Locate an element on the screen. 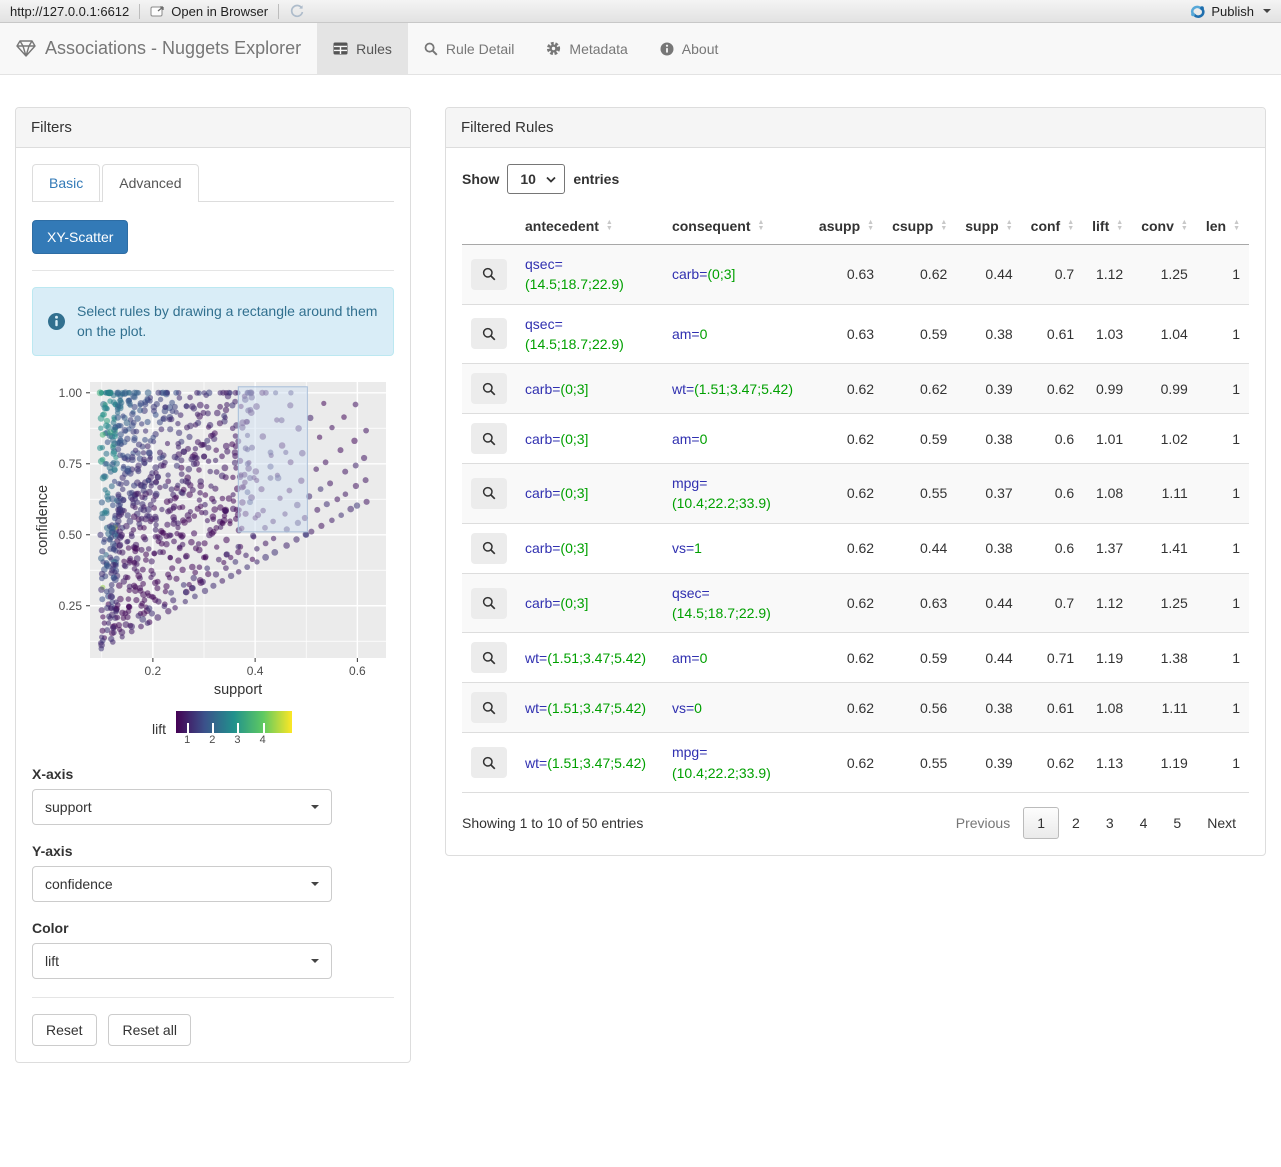  pagination-previous: Previous is located at coordinates (983, 823).